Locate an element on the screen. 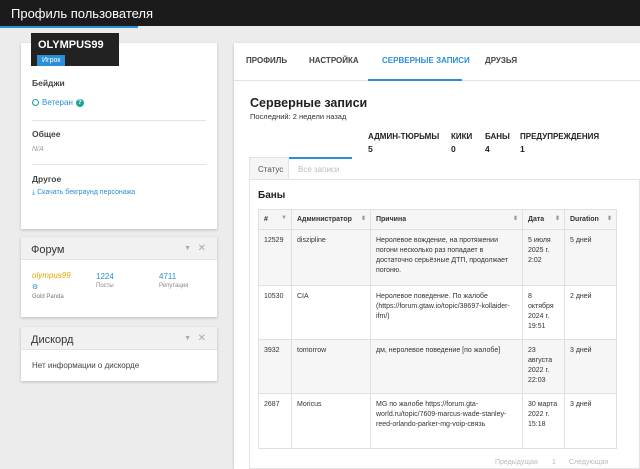 The width and height of the screenshot is (640, 469). top-bar: Профиль пользователя is located at coordinates (320, 13).